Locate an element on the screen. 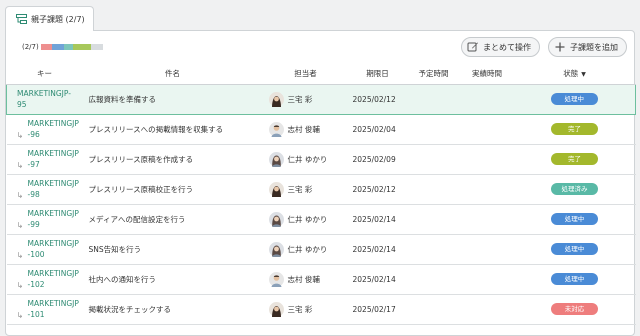  add-child-issue-button: 子課題を追加 is located at coordinates (587, 47).